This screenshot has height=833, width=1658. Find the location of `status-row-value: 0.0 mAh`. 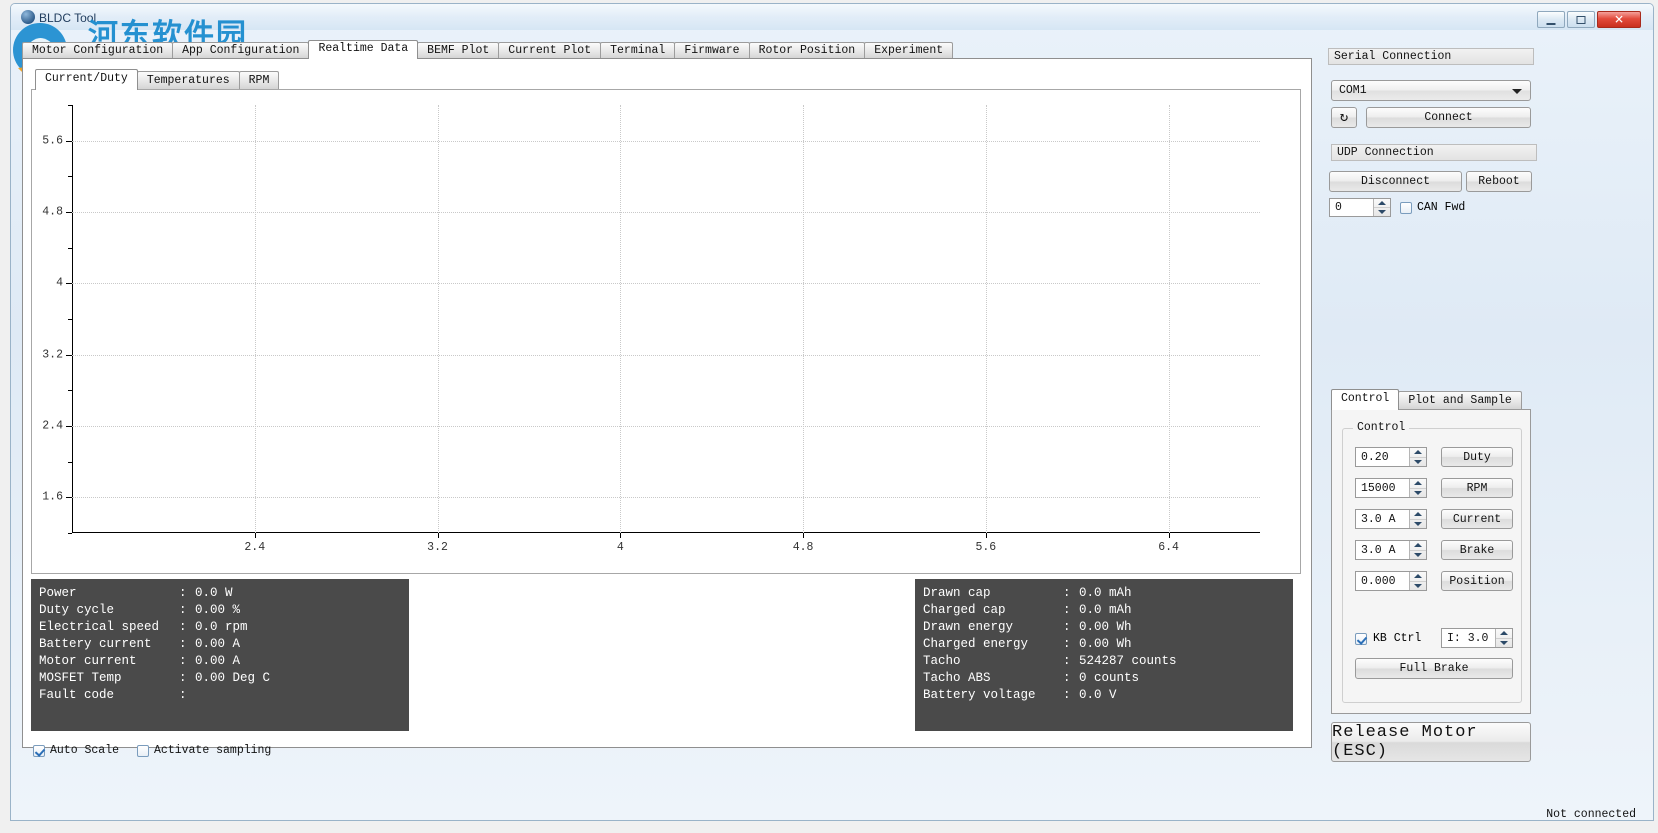

status-row-value: 0.0 mAh is located at coordinates (1105, 593).